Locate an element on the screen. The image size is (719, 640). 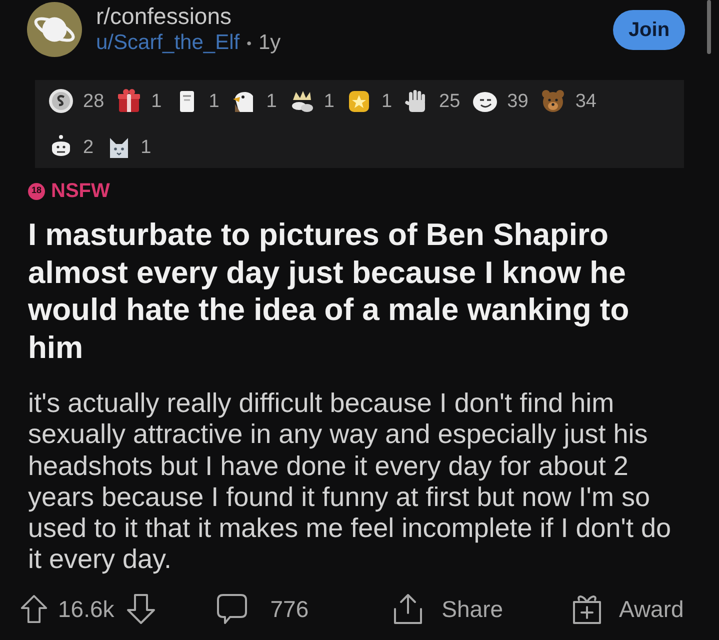
username-link: u/Scarf_the_Elf is located at coordinates (168, 43).